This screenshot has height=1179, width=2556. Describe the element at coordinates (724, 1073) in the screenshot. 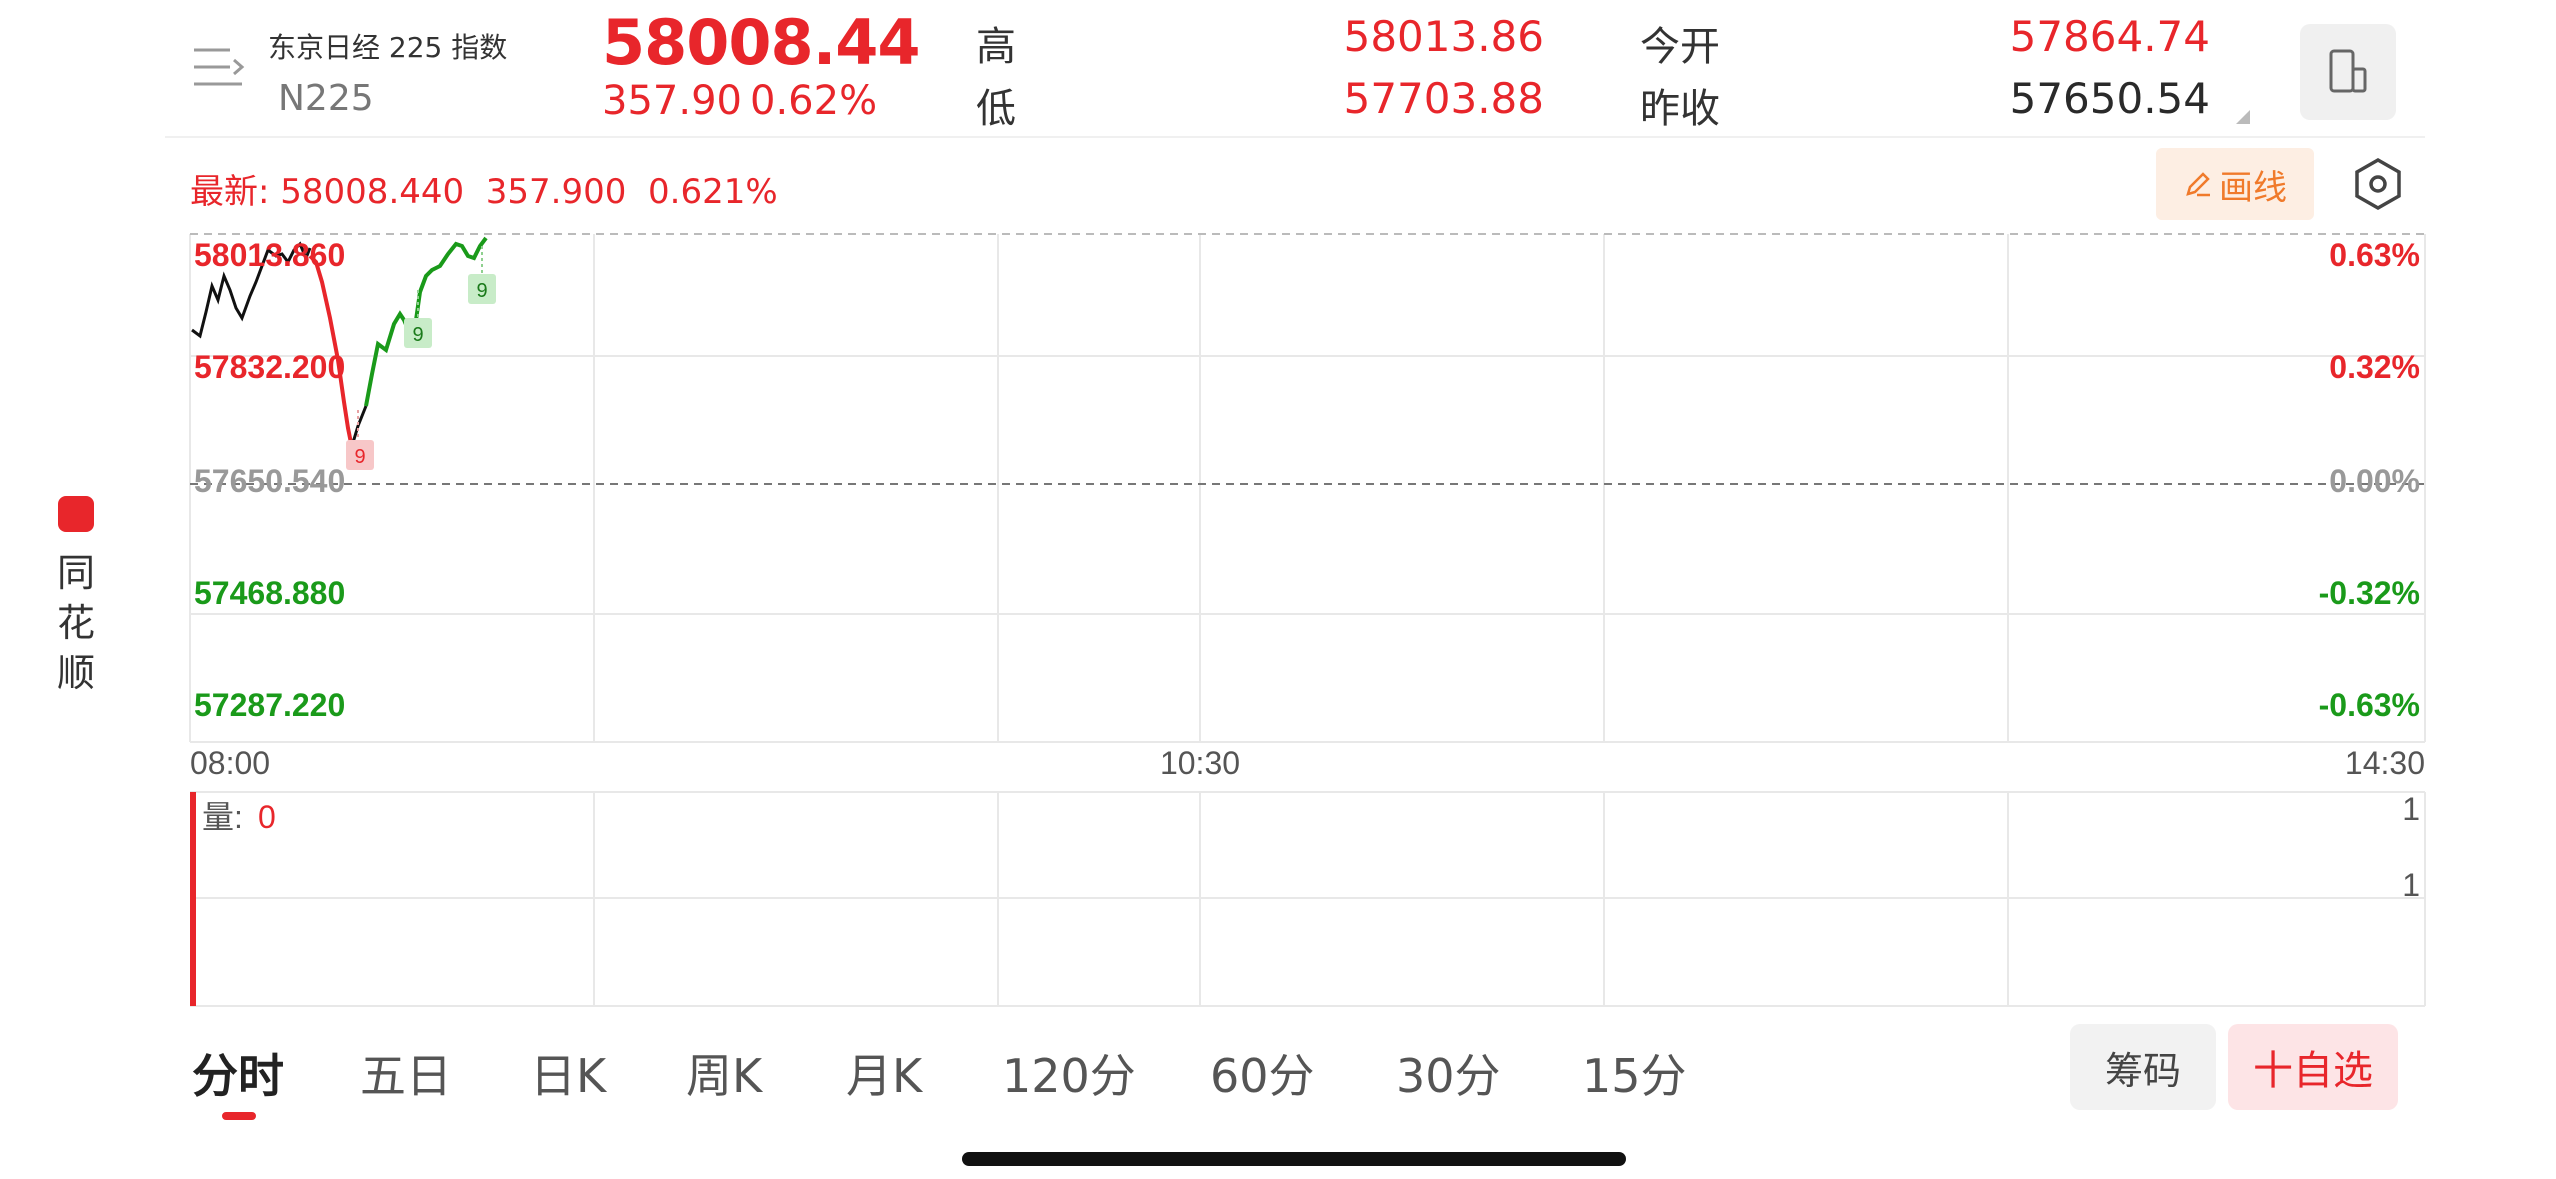

I see `tab-weekly-k: 周K` at that location.